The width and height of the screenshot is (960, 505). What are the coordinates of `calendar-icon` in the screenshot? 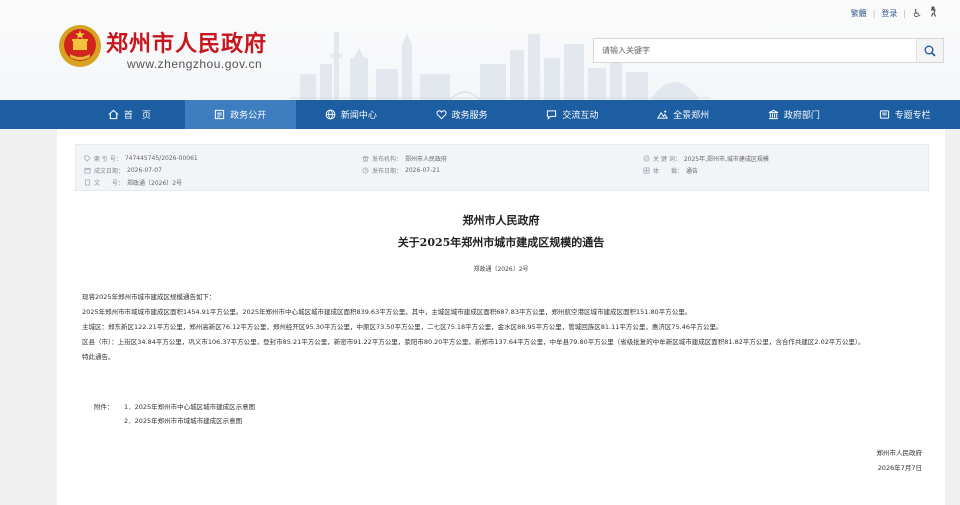 It's located at (87, 170).